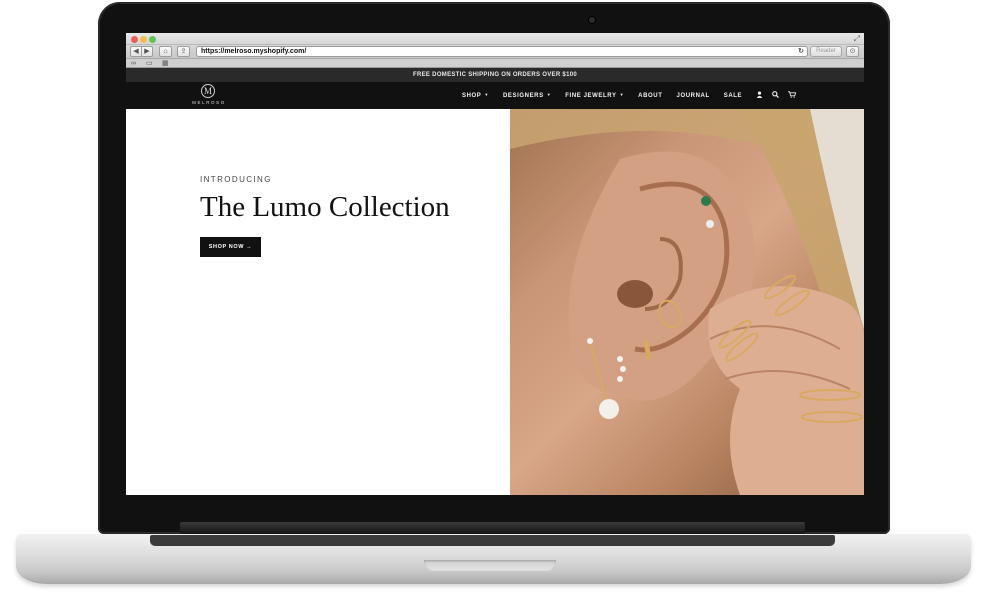 Image resolution: width=985 pixels, height=600 pixels. What do you see at coordinates (152, 39) in the screenshot?
I see `zoom-window-button` at bounding box center [152, 39].